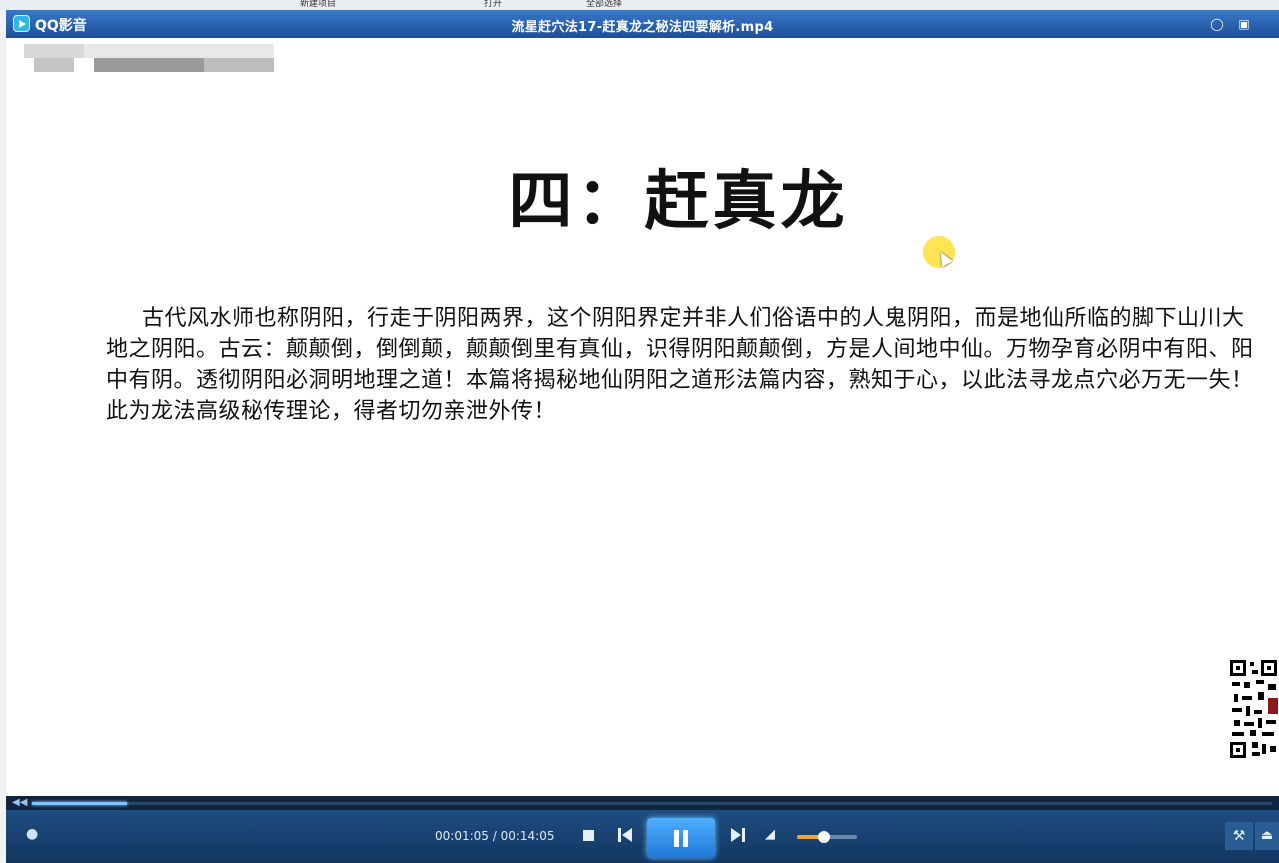 The width and height of the screenshot is (1279, 863). What do you see at coordinates (681, 838) in the screenshot?
I see `pause-button` at bounding box center [681, 838].